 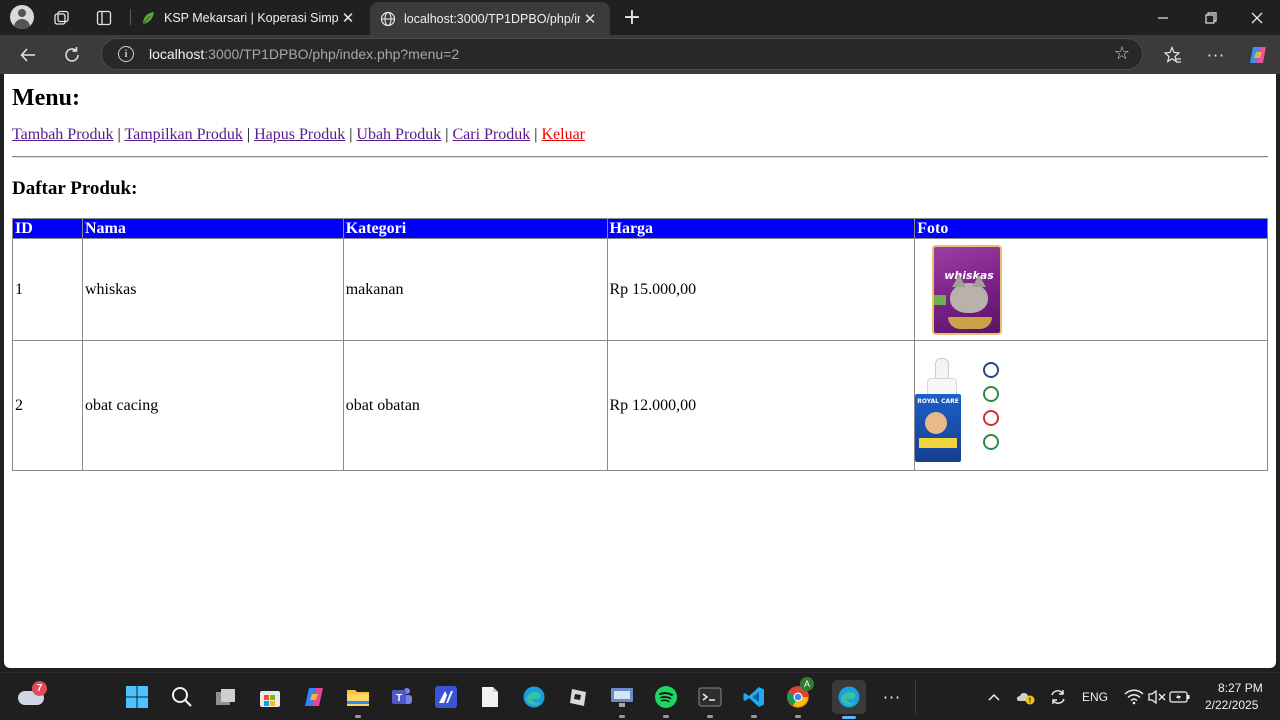 What do you see at coordinates (563, 134) in the screenshot?
I see `link-keluar: Keluar` at bounding box center [563, 134].